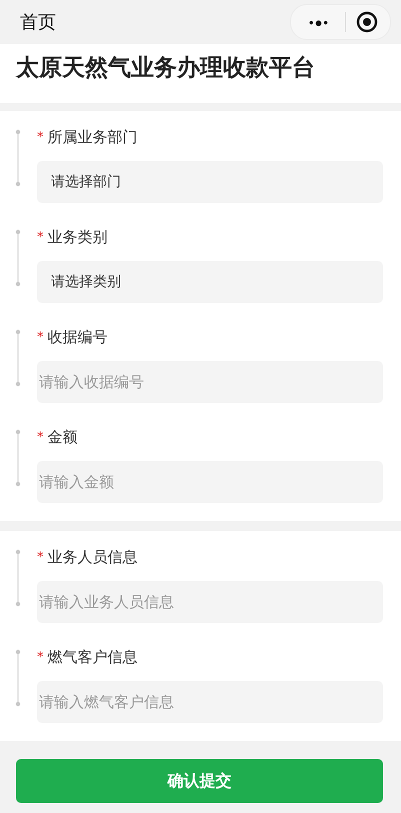 This screenshot has height=813, width=401. What do you see at coordinates (210, 382) in the screenshot?
I see `input-field: 请输入收据编号` at bounding box center [210, 382].